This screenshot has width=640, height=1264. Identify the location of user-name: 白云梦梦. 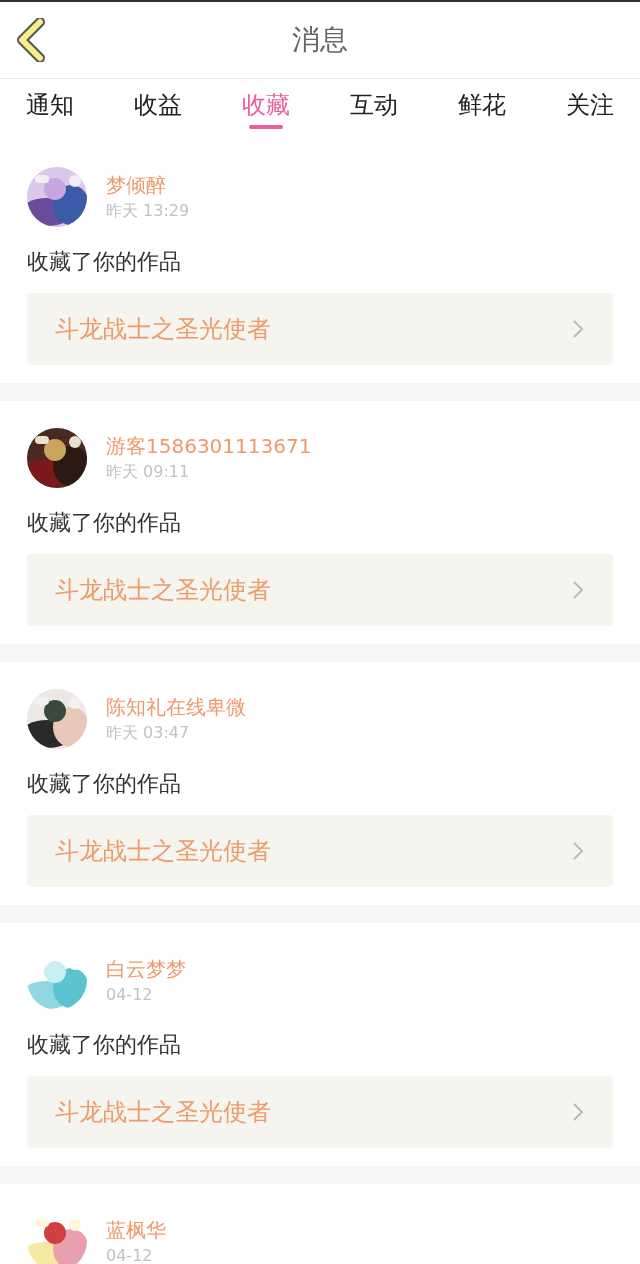
(146, 969).